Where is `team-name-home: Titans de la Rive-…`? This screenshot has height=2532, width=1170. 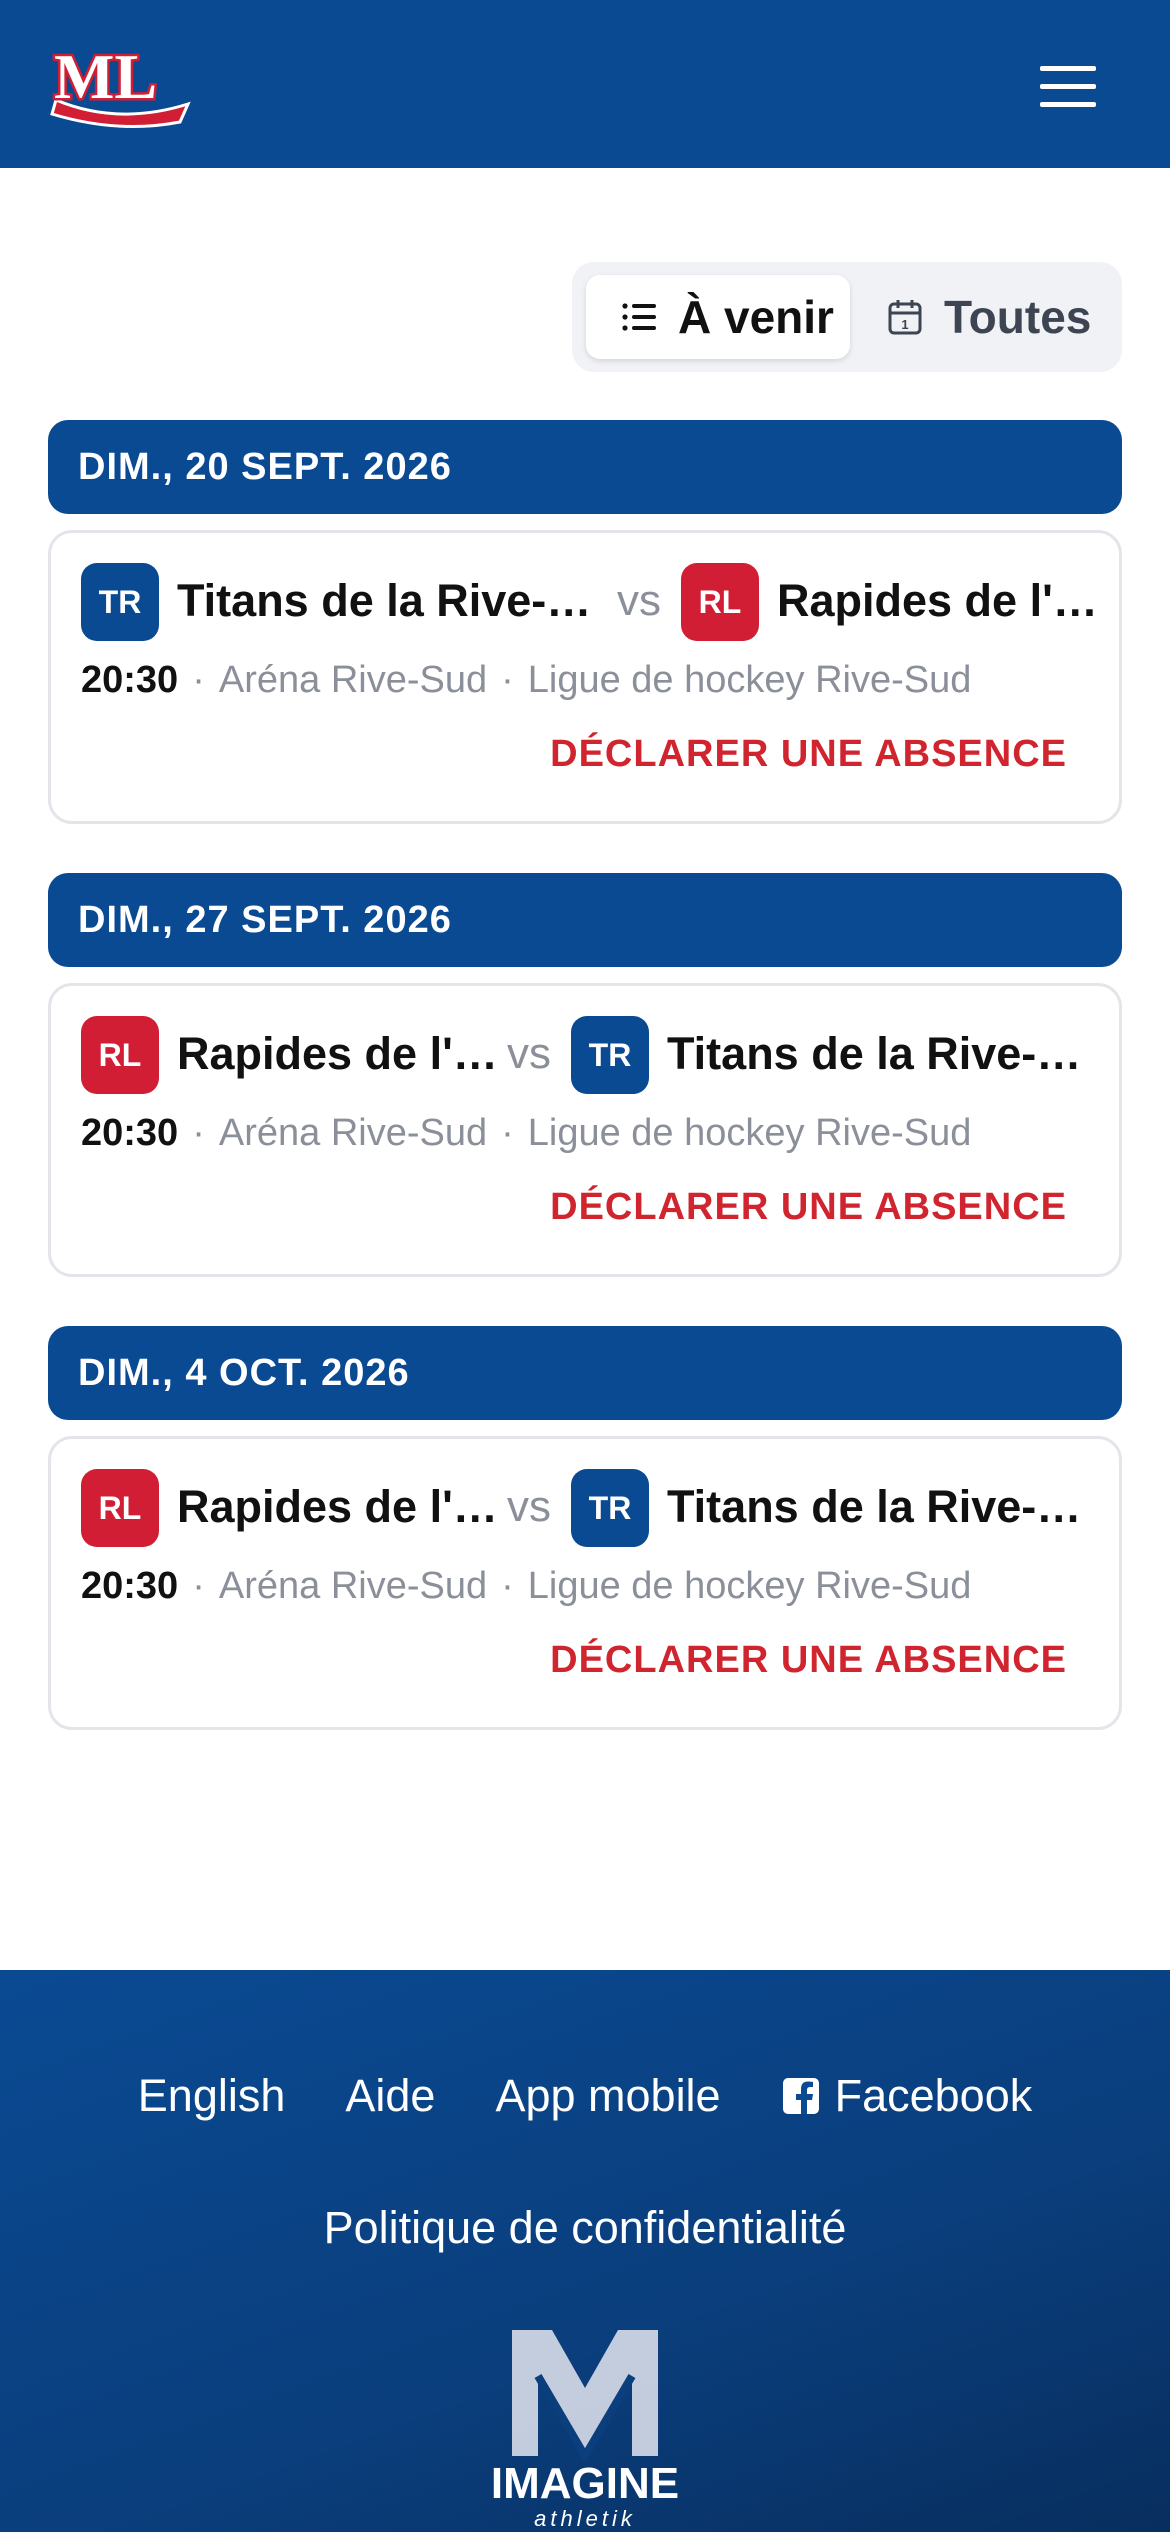
team-name-home: Titans de la Rive-… is located at coordinates (384, 600).